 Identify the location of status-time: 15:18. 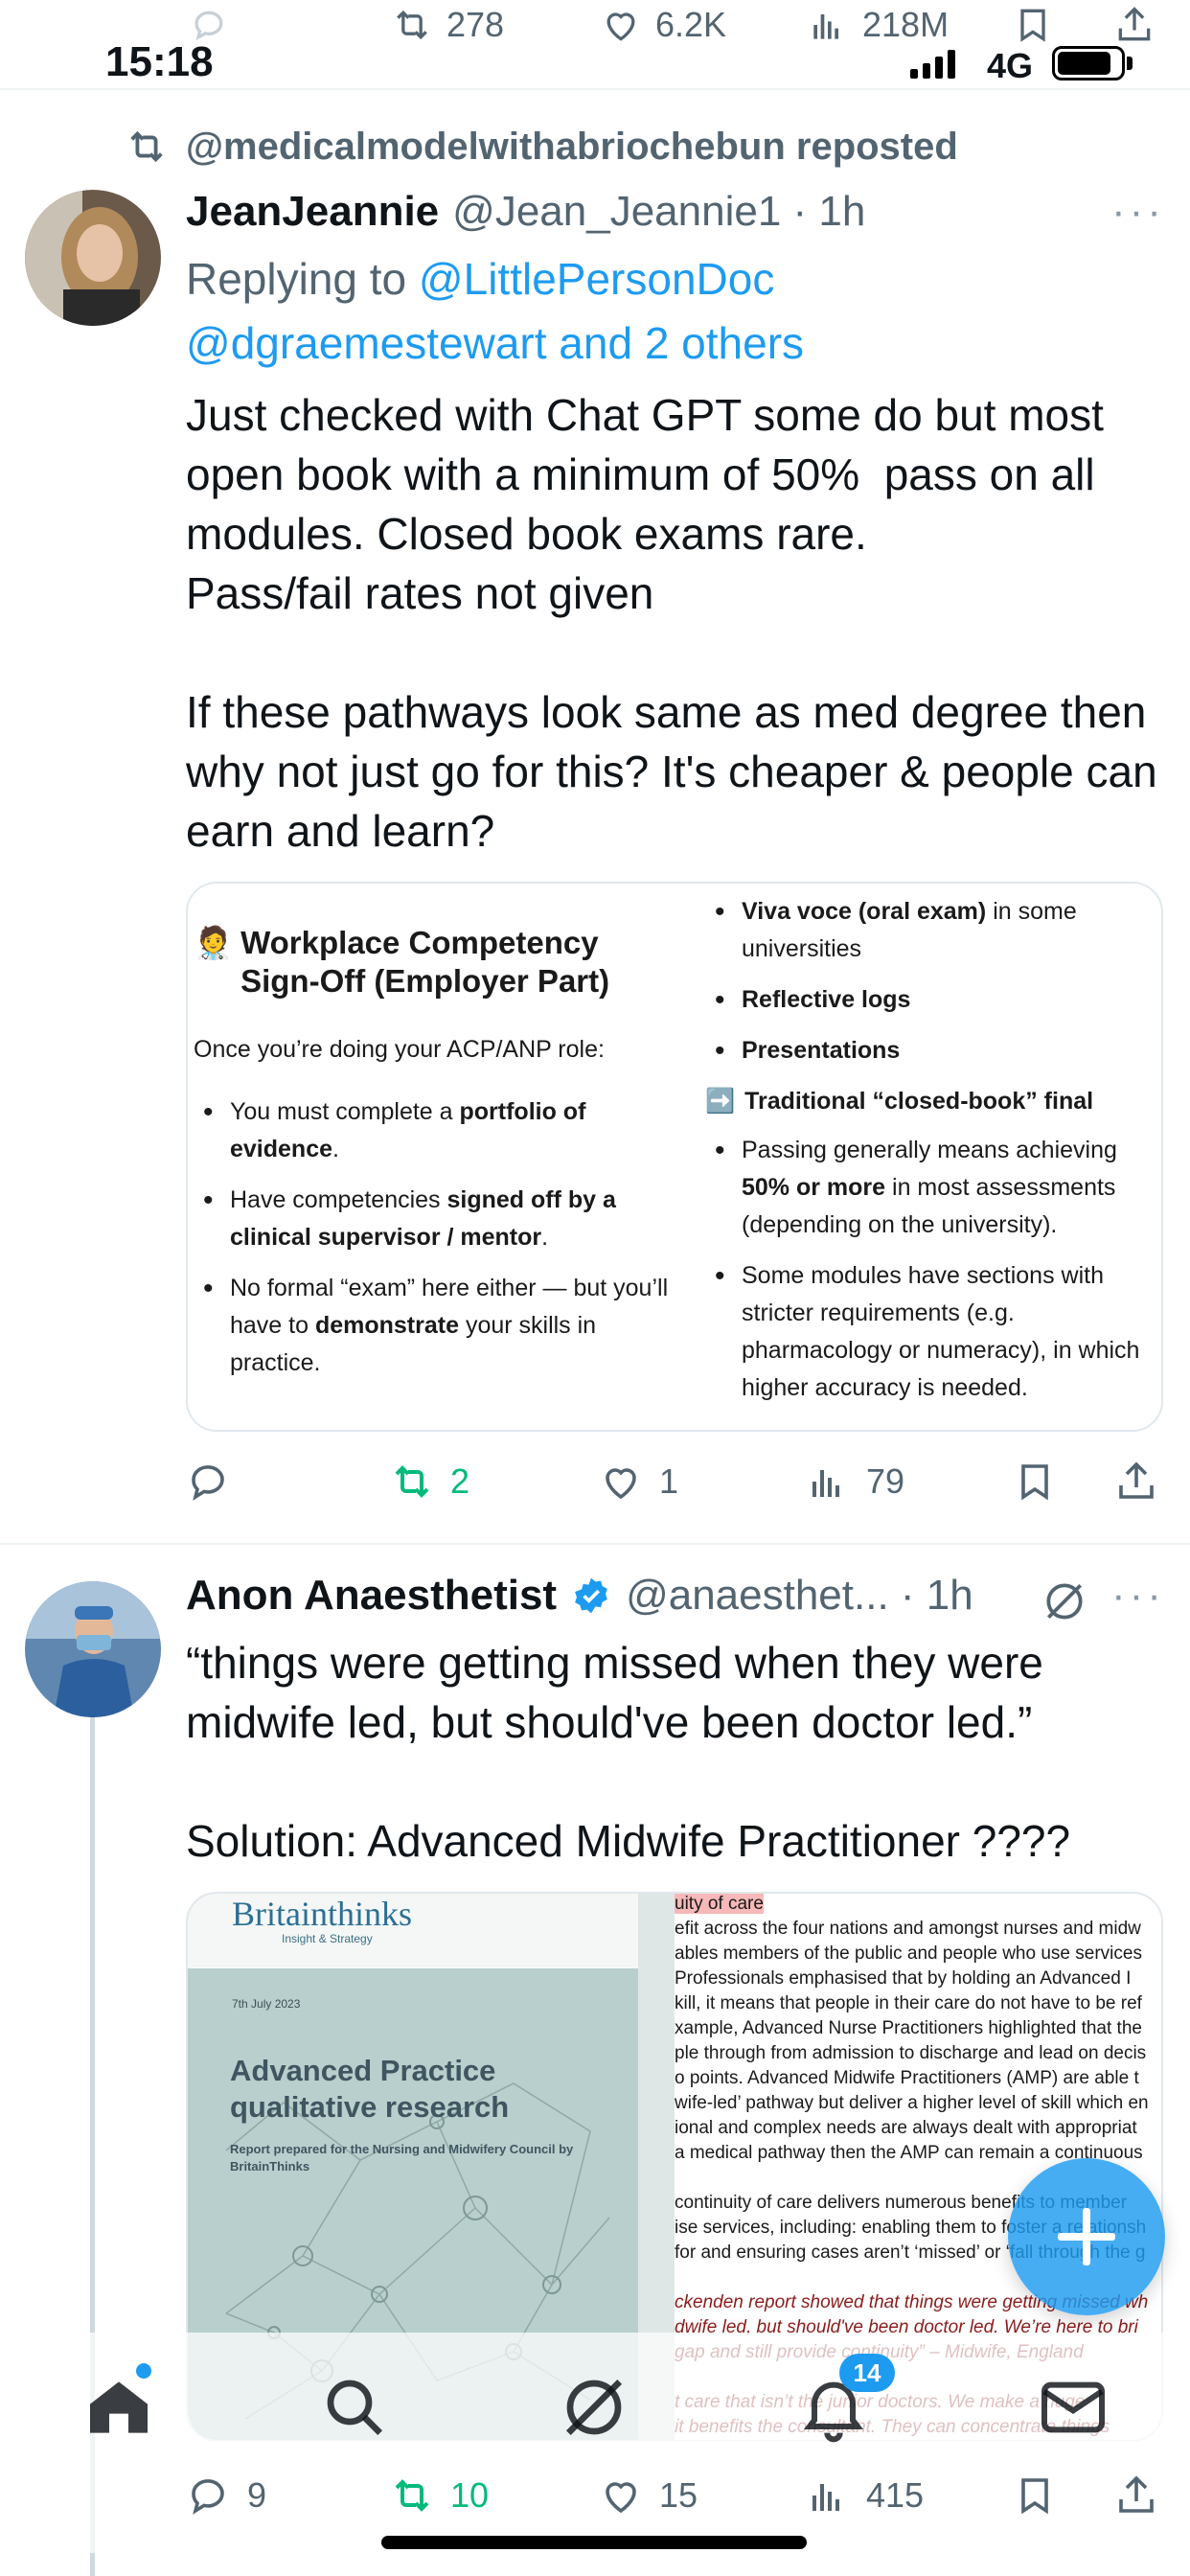
(159, 62).